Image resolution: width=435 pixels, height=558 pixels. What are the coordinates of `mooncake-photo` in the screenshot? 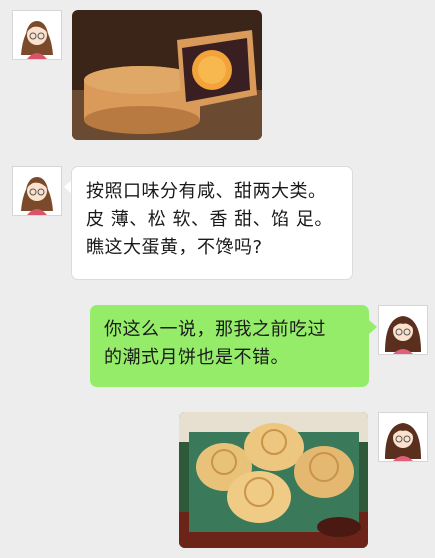 It's located at (167, 75).